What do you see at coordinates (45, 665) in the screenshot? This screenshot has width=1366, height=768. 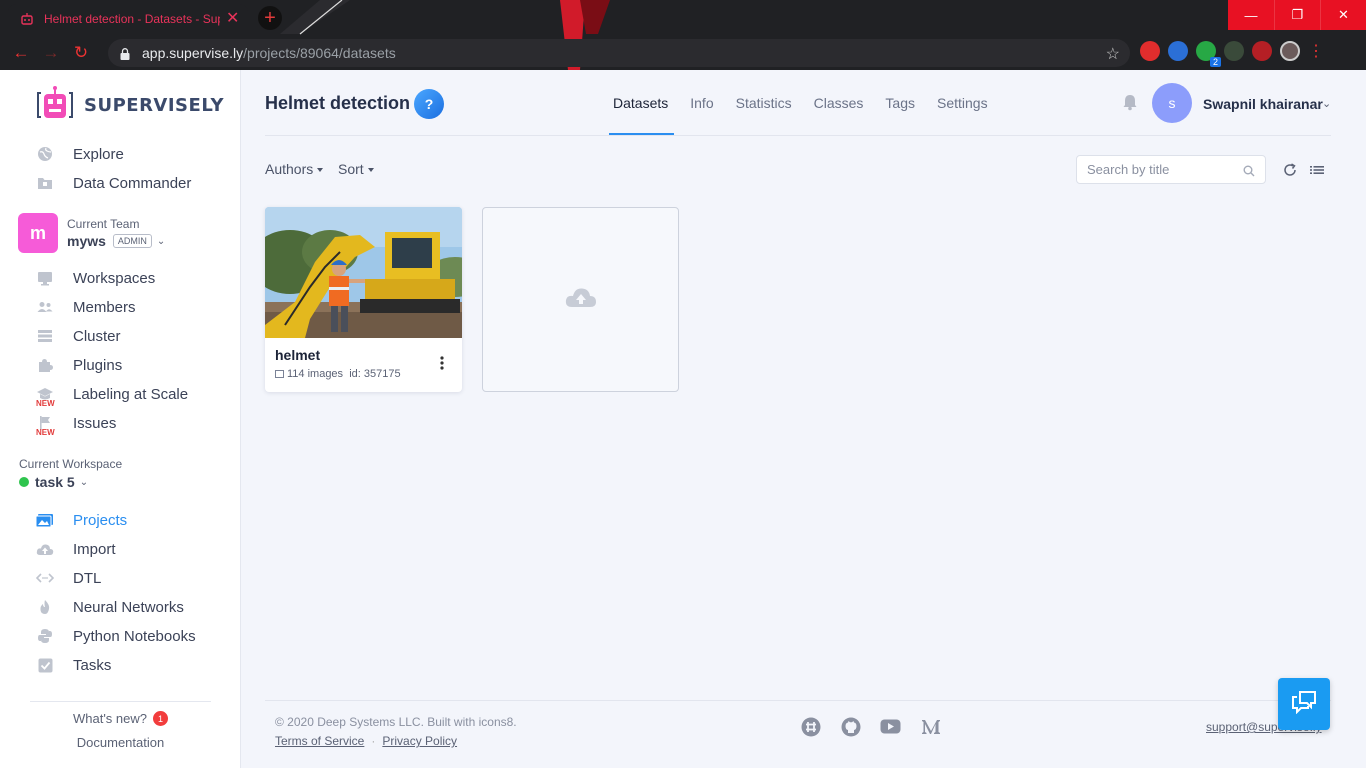 I see `checkbox-icon` at bounding box center [45, 665].